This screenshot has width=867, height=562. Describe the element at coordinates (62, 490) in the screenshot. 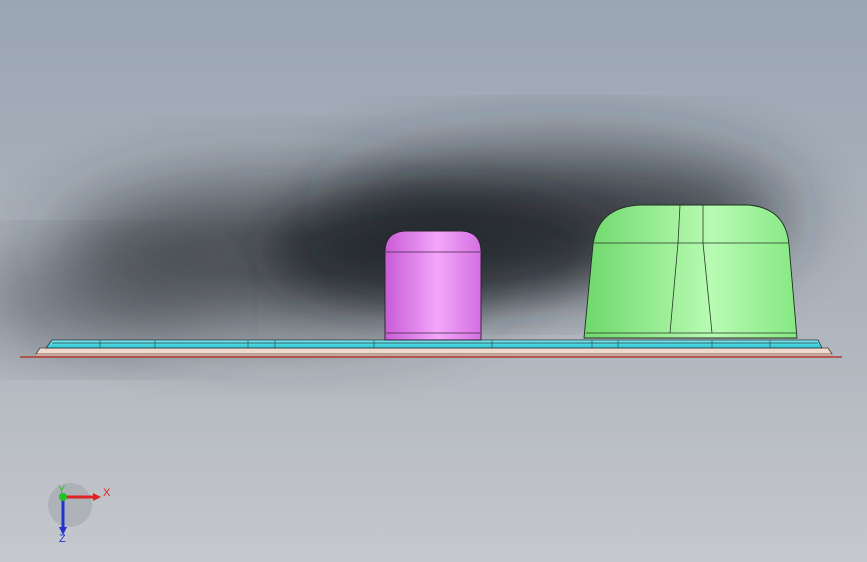

I see `y-axis-label: Y` at that location.